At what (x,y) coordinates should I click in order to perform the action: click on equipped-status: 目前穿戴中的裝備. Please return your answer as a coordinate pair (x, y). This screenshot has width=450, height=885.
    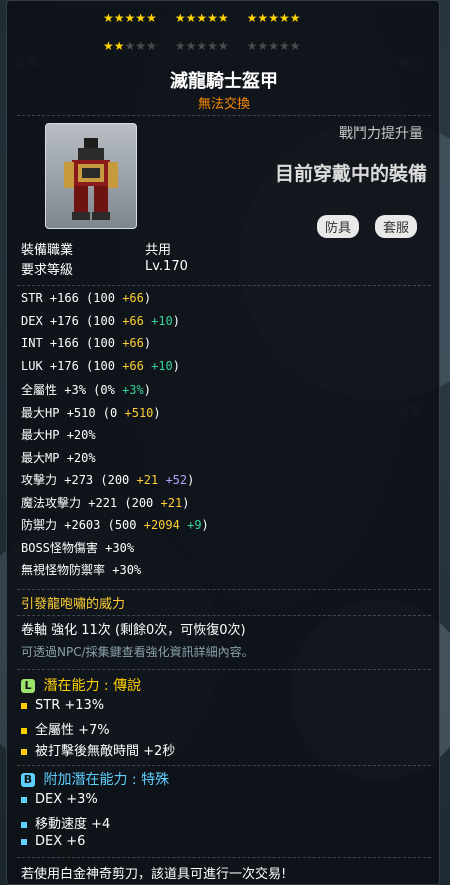
    Looking at the image, I should click on (350, 174).